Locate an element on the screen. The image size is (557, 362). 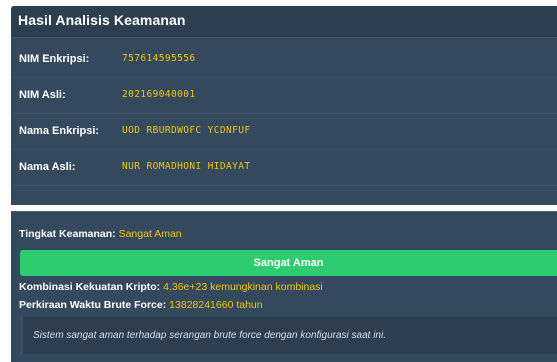
bruteforce-label: Perkiraan Waktu Brute Force: is located at coordinates (93, 305).